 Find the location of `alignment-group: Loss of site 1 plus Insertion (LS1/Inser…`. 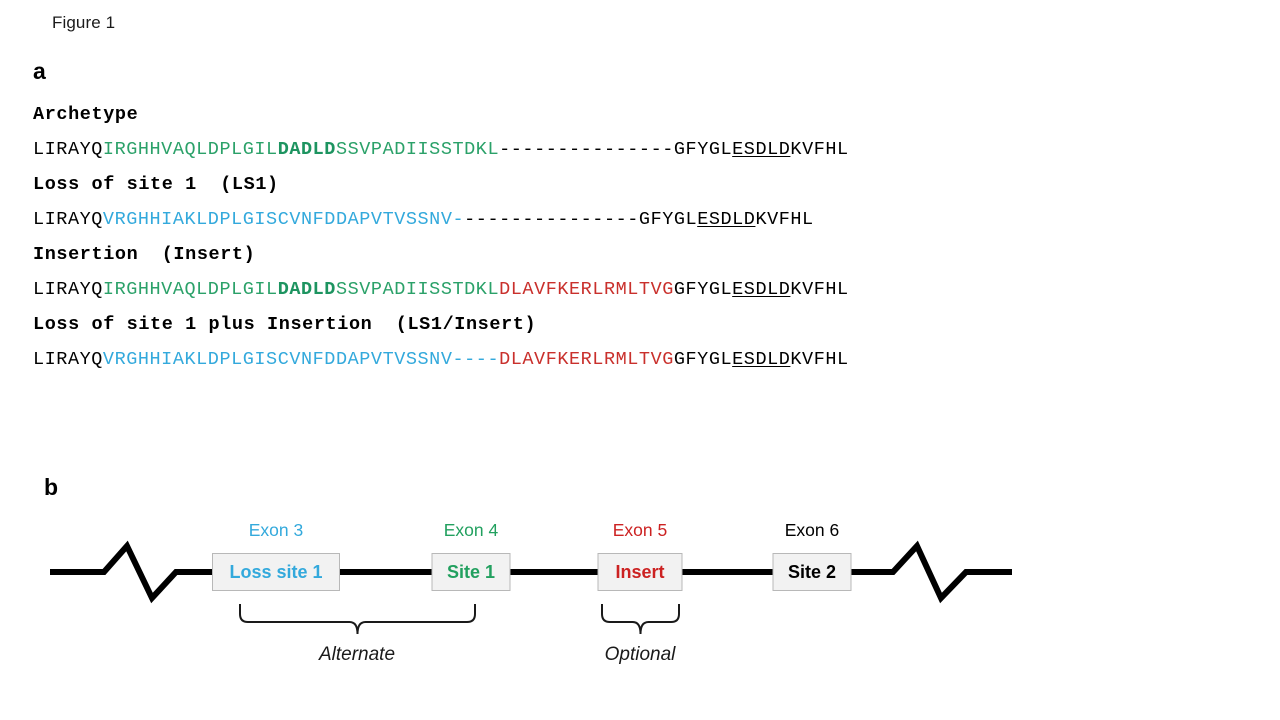

alignment-group: Loss of site 1 plus Insertion (LS1/Inser… is located at coordinates (643, 345).